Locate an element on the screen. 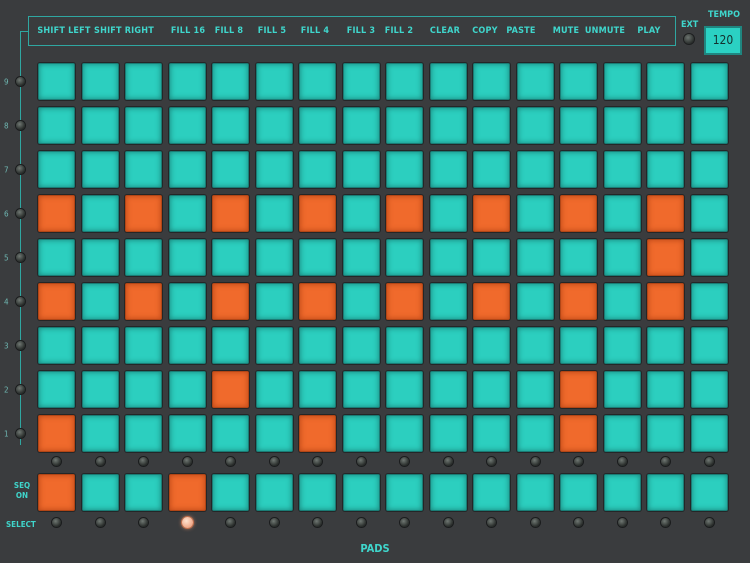 The width and height of the screenshot is (750, 563). toolbar-button-fill-16: FILL 16 is located at coordinates (188, 31).